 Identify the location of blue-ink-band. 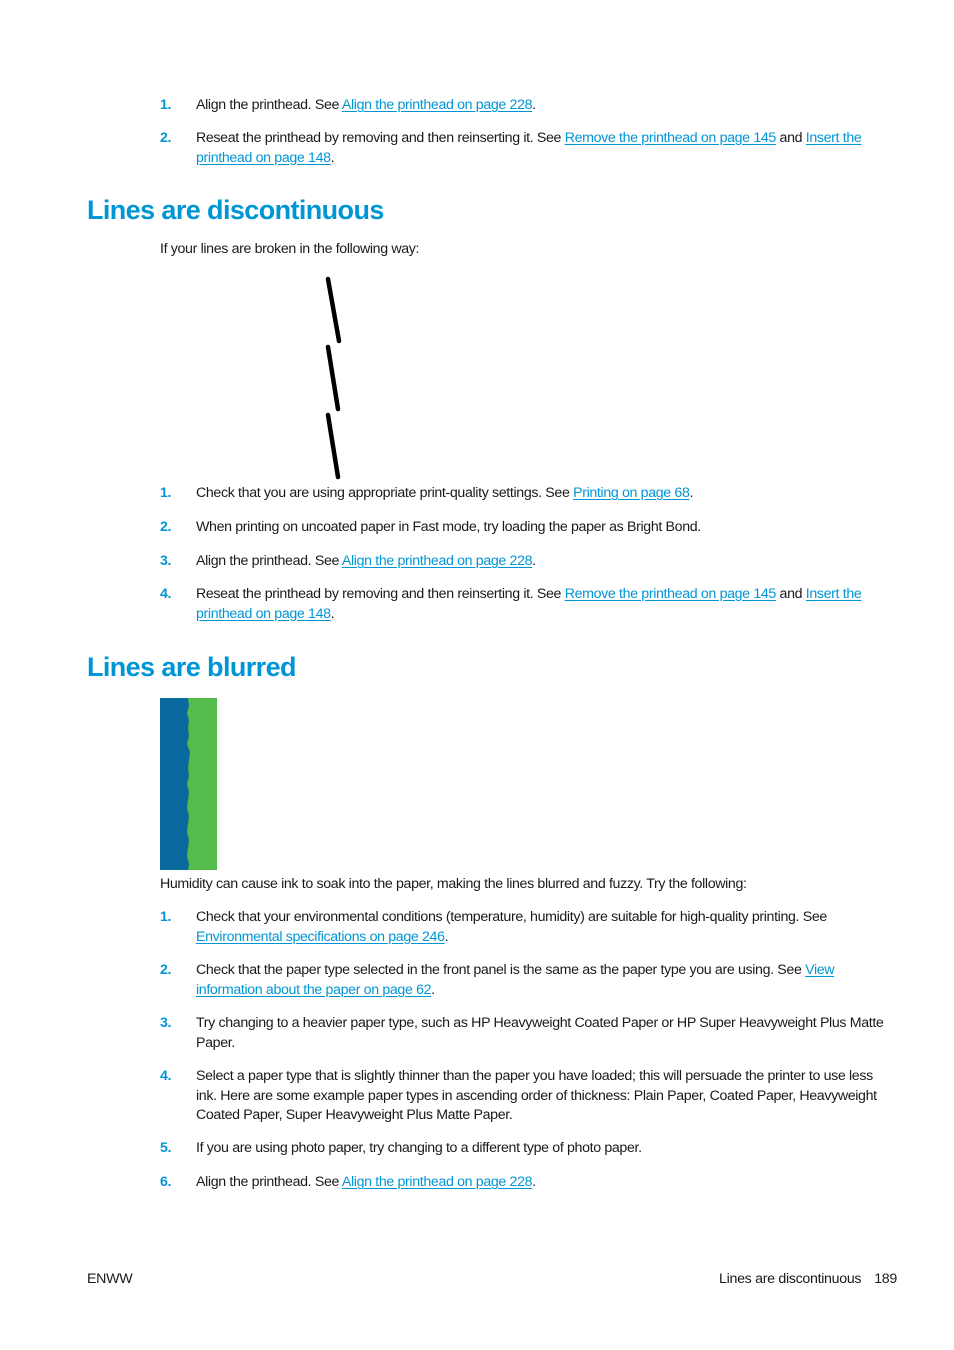
(175, 784).